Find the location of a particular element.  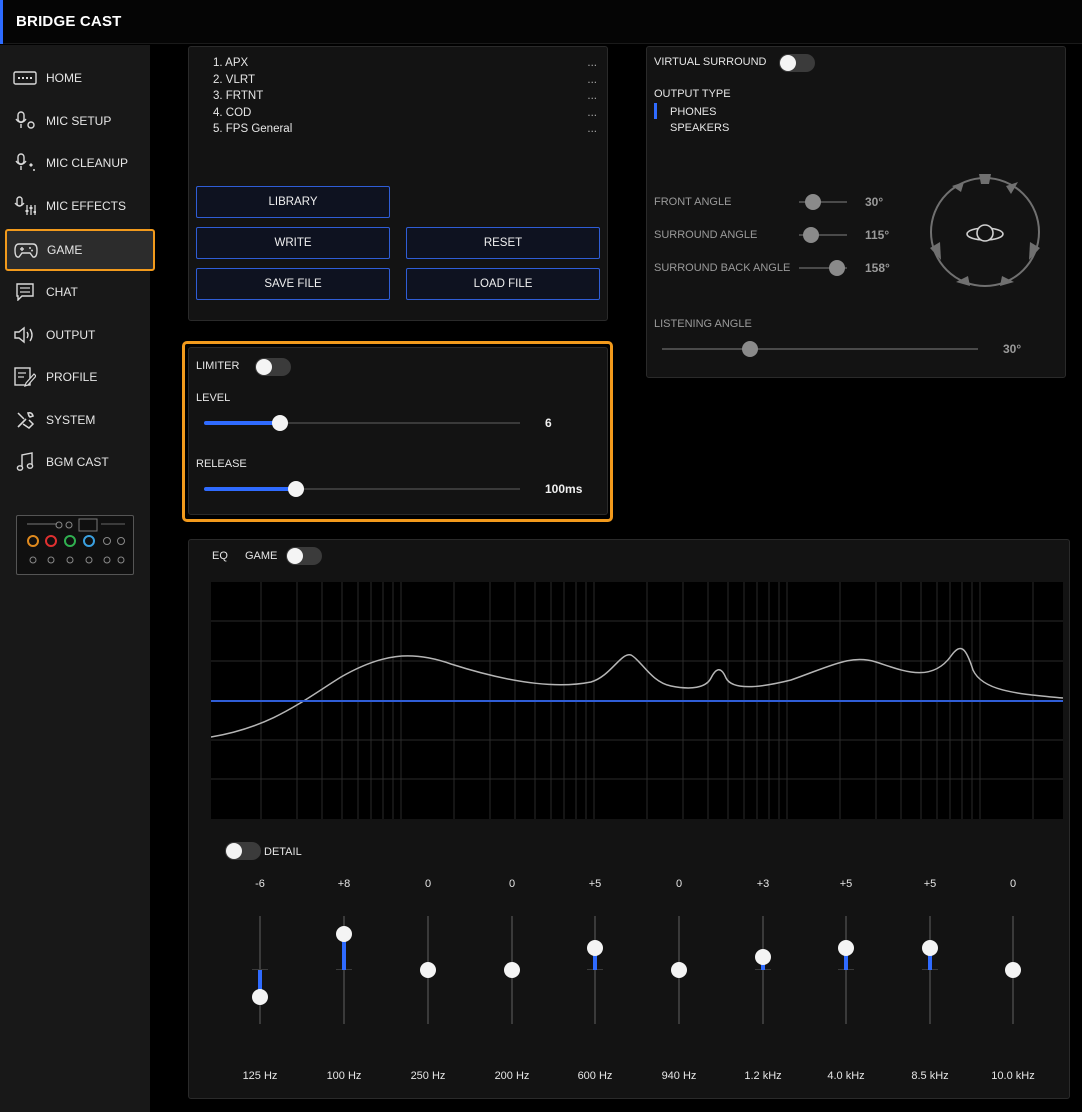

eq-band-frequency: 4.0 kHz is located at coordinates (846, 1076).